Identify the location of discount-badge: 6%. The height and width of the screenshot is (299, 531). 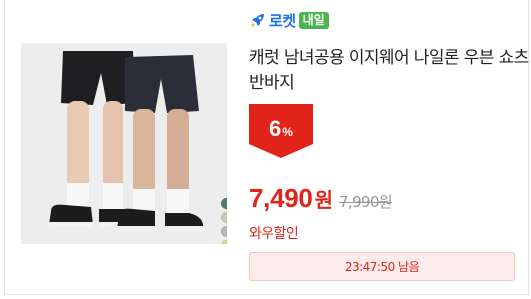
(281, 131).